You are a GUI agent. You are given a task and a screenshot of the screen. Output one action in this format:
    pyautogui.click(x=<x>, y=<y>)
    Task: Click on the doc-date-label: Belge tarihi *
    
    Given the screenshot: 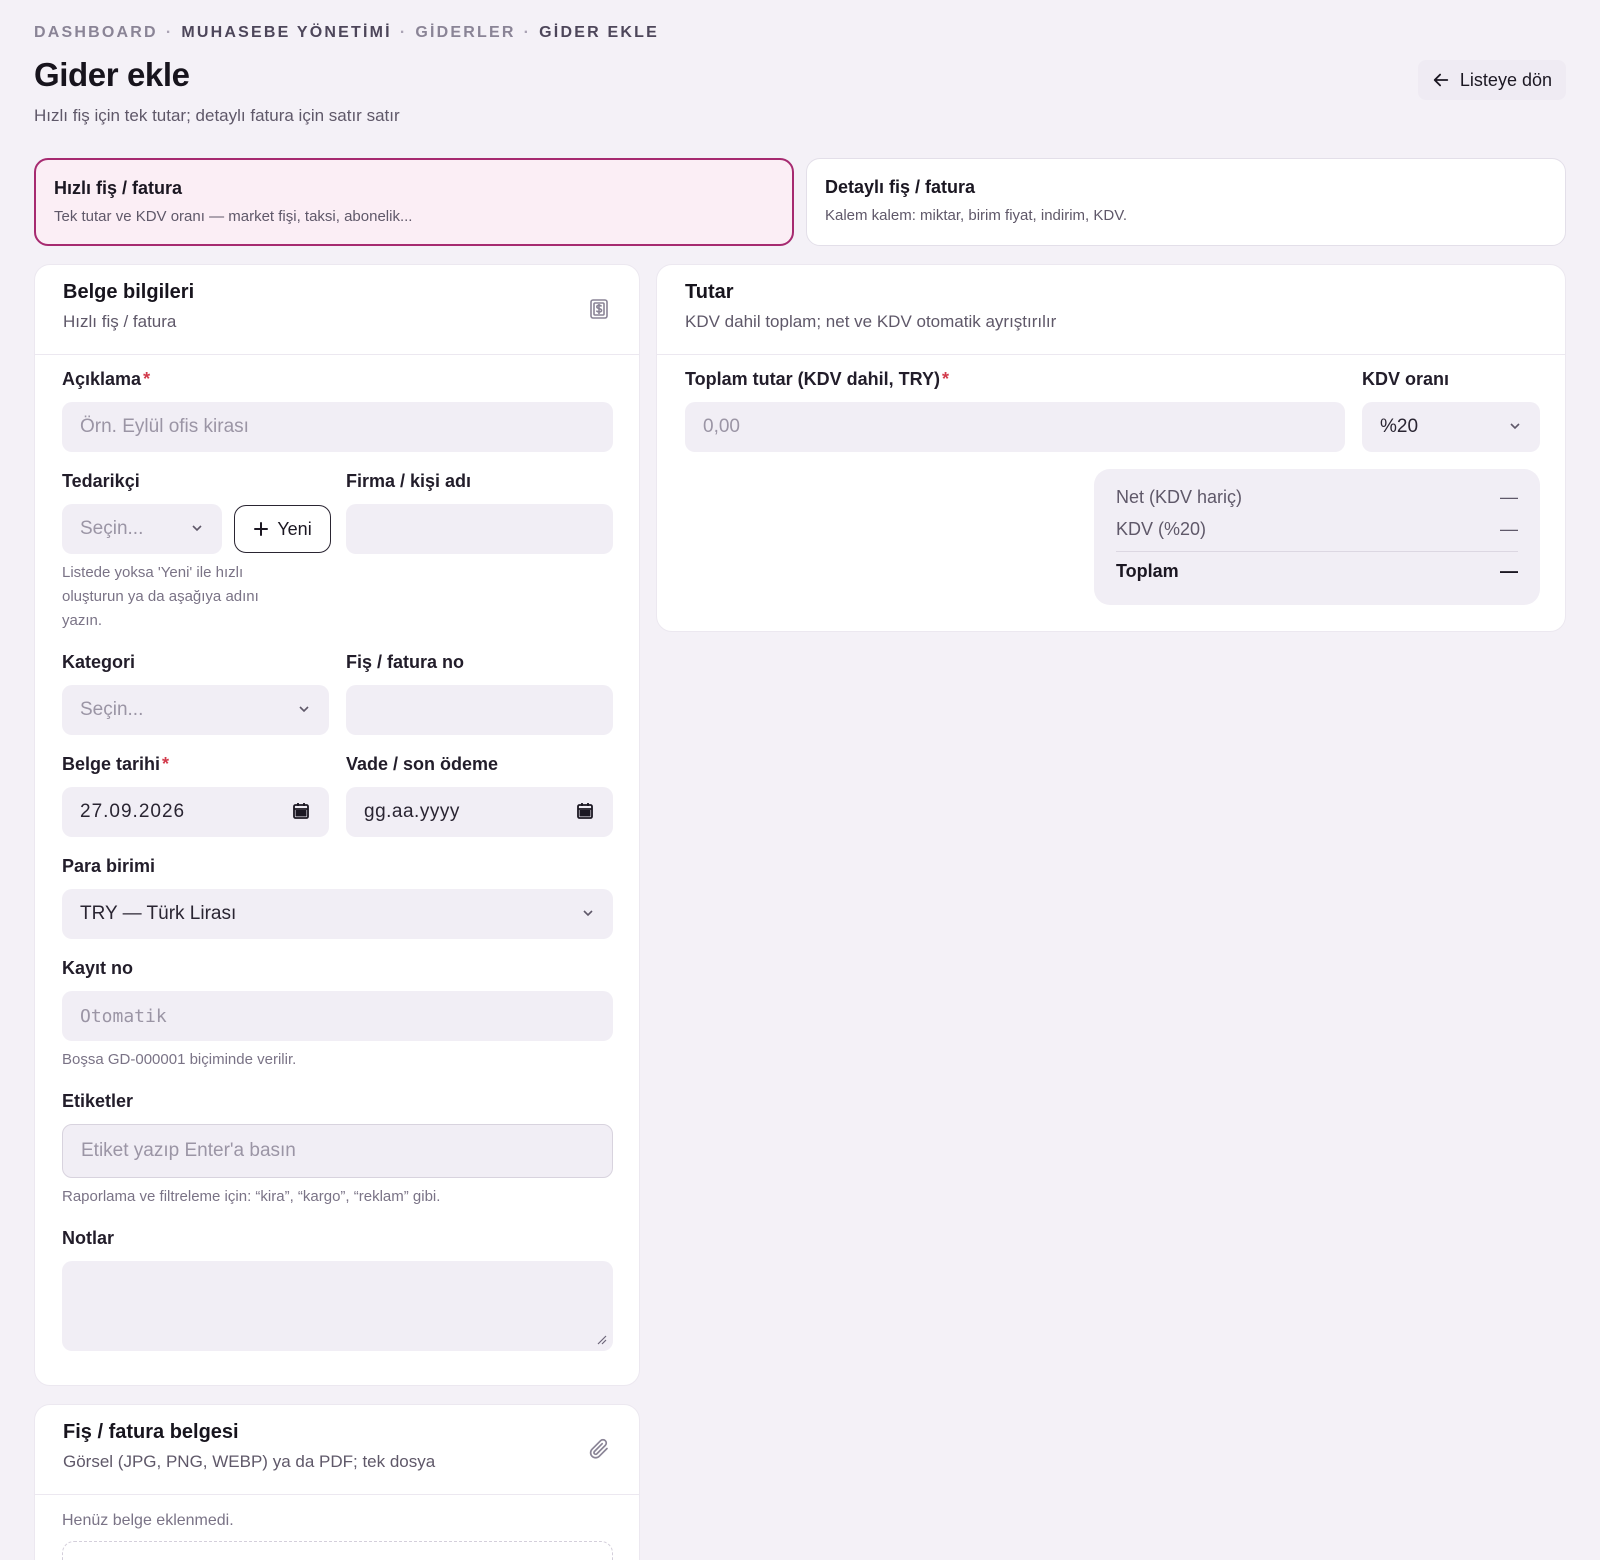 What is the action you would take?
    pyautogui.click(x=115, y=764)
    